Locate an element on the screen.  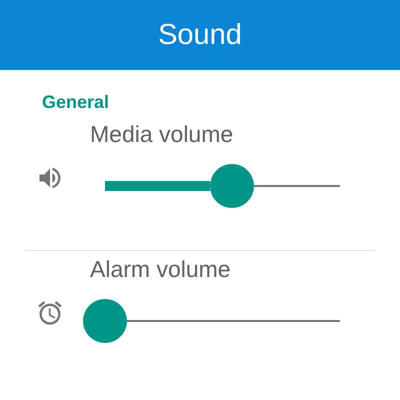
alarm-clock-icon is located at coordinates (50, 313).